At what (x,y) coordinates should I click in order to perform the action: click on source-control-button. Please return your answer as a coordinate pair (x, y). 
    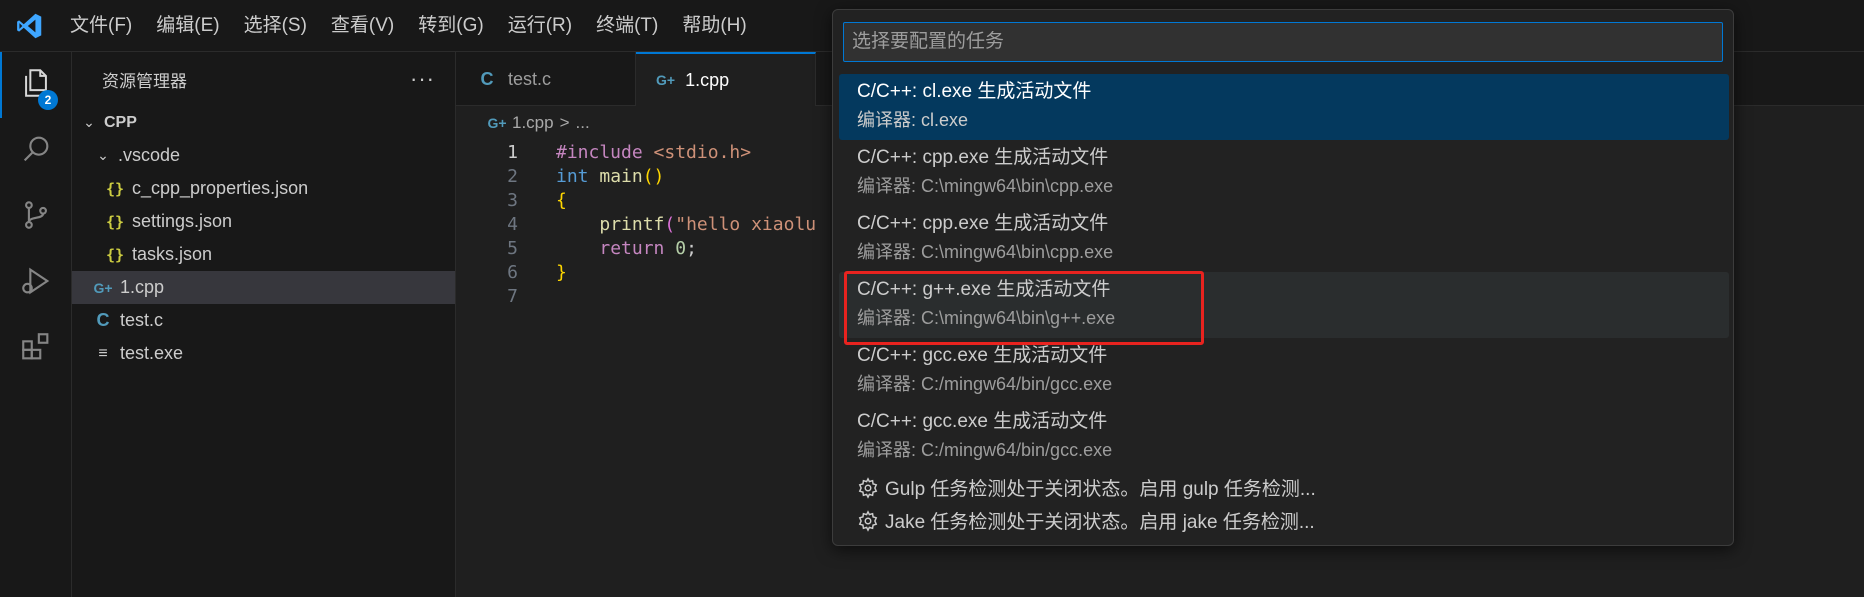
    Looking at the image, I should click on (36, 217).